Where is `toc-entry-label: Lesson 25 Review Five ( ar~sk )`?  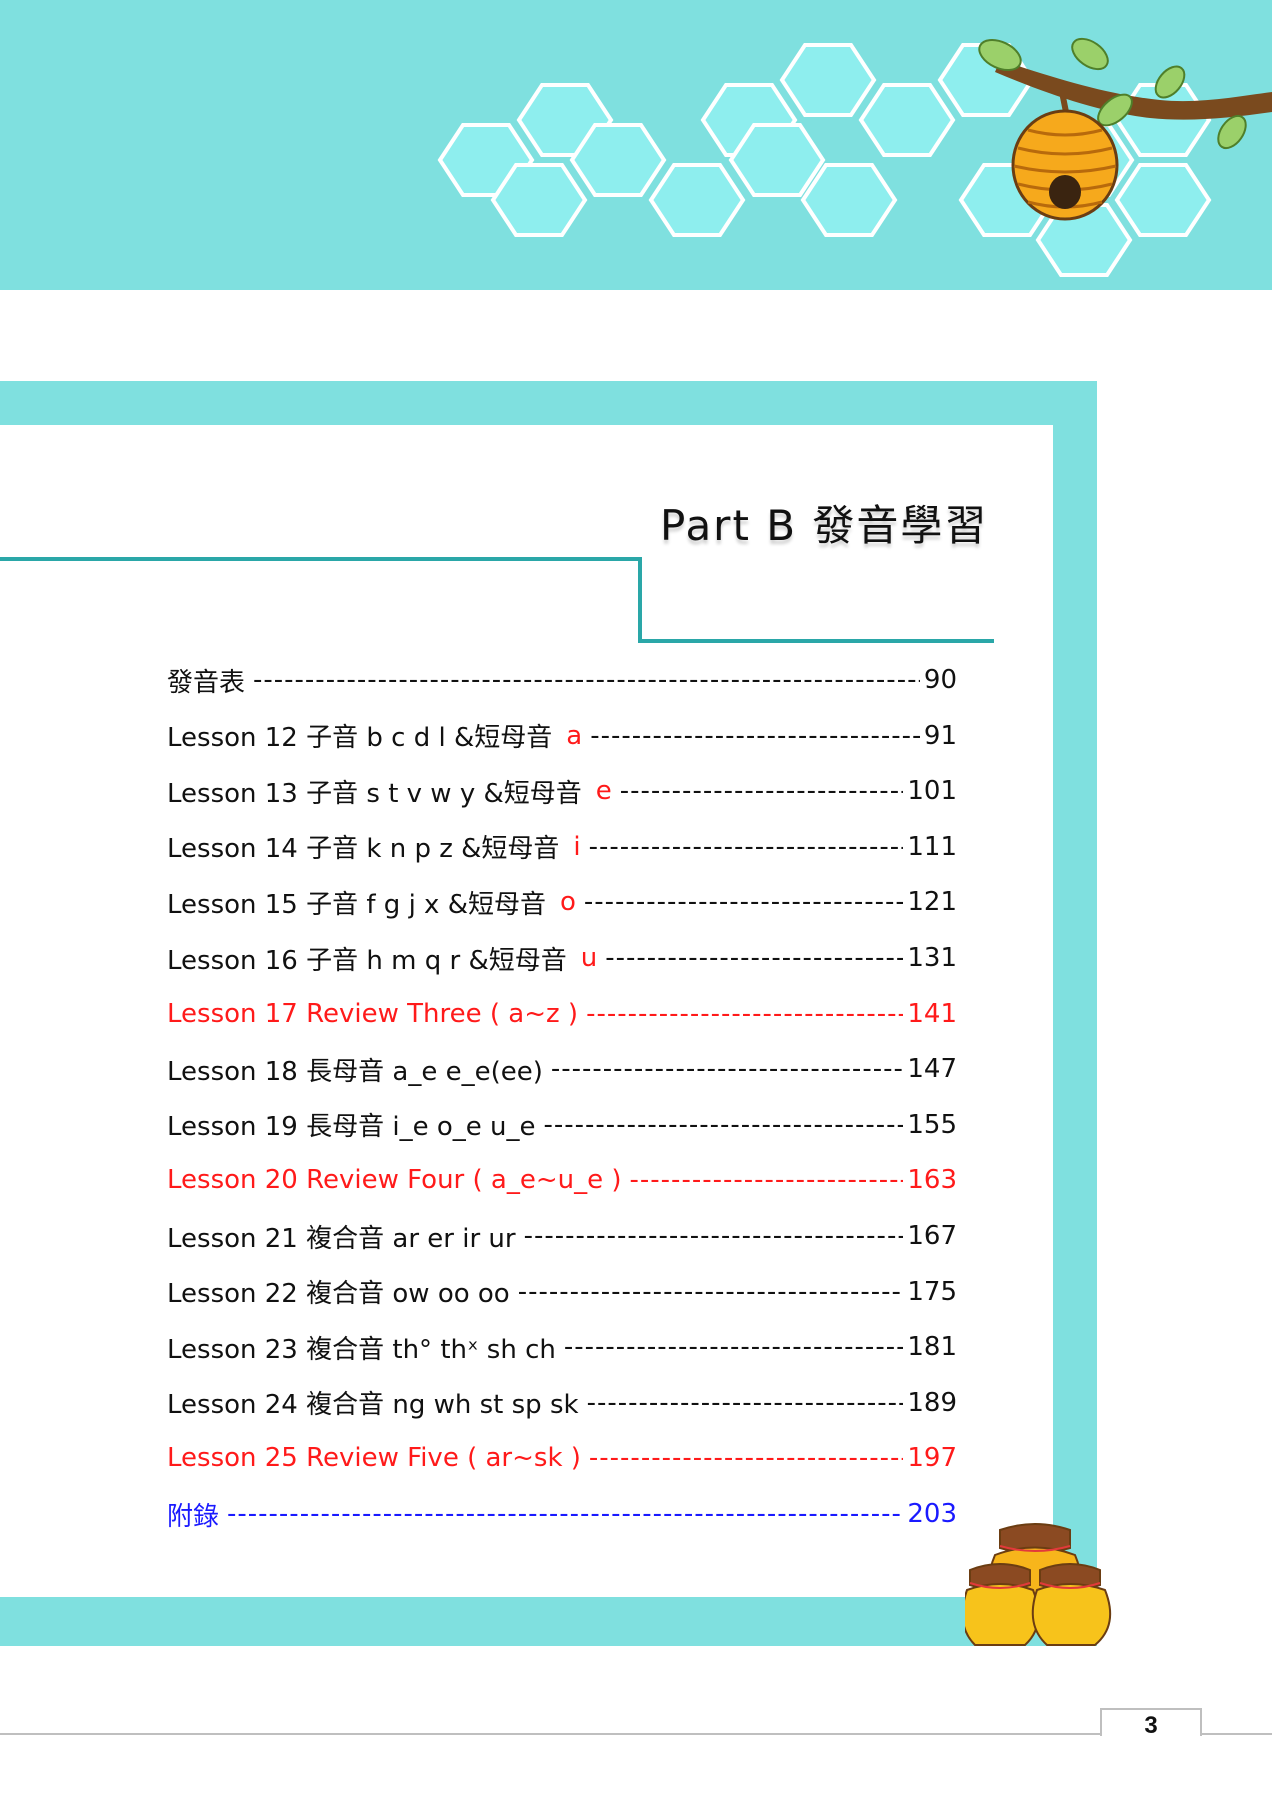 toc-entry-label: Lesson 25 Review Five ( ar~sk ) is located at coordinates (374, 1458).